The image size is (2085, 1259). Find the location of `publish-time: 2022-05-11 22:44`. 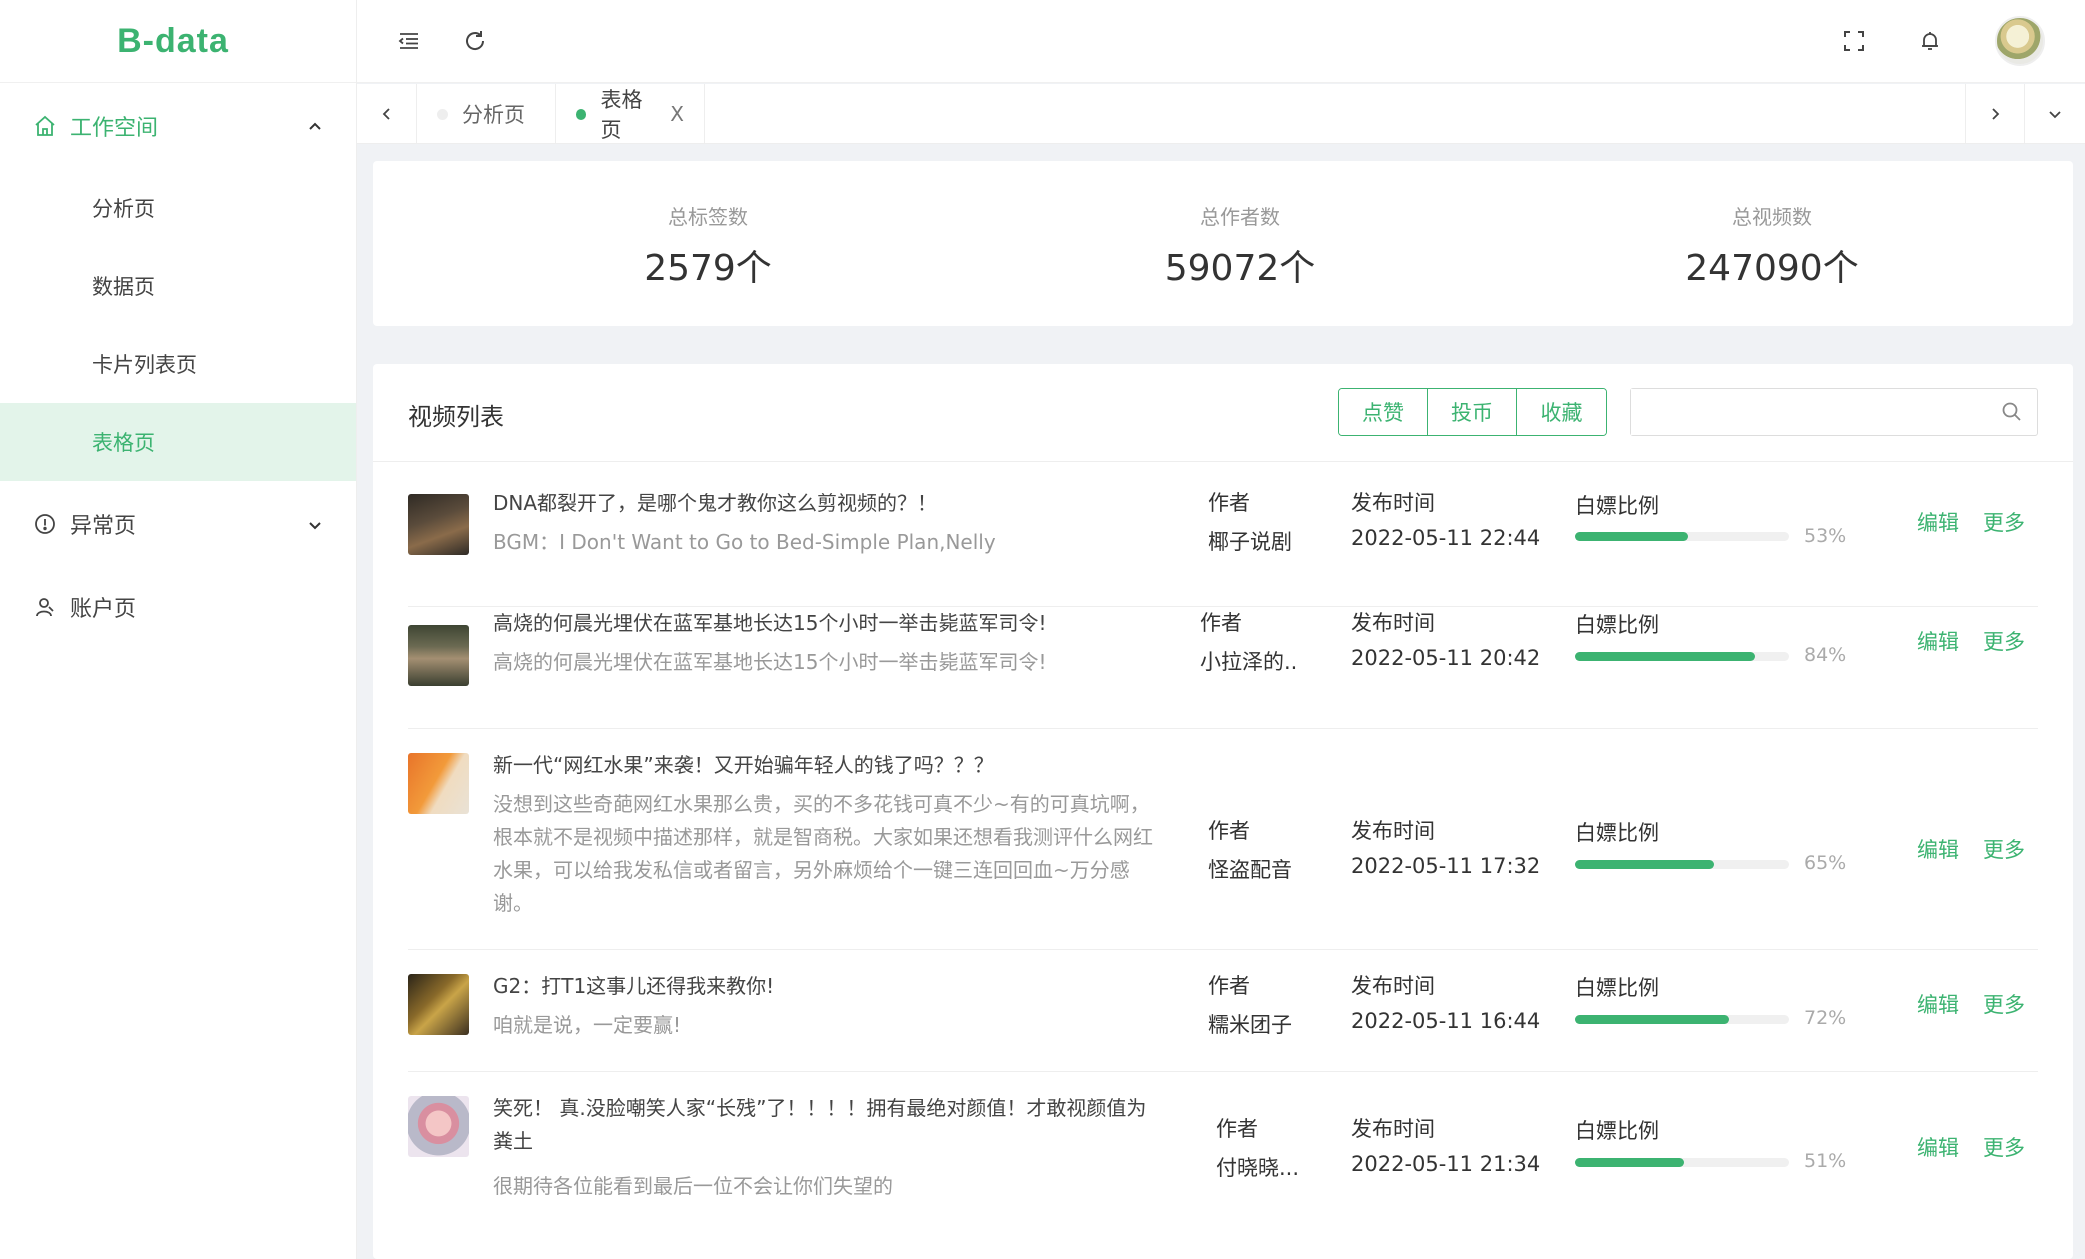

publish-time: 2022-05-11 22:44 is located at coordinates (1446, 538).